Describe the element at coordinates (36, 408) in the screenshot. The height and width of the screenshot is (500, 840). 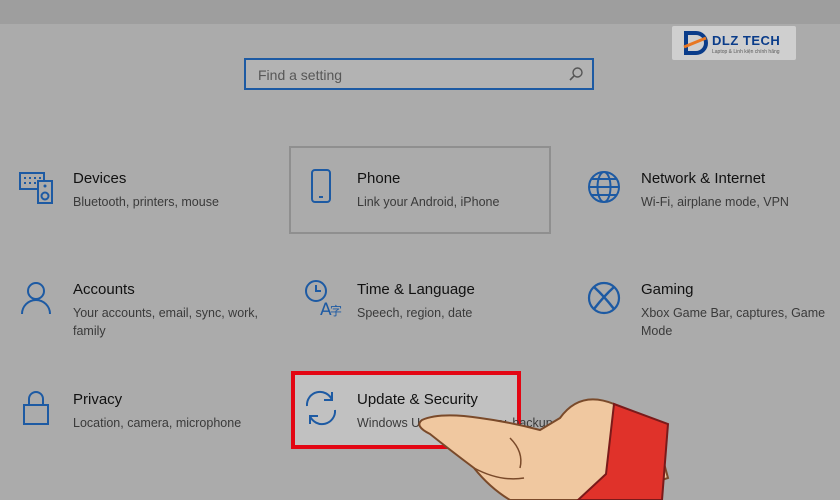
I see `lock-icon` at that location.